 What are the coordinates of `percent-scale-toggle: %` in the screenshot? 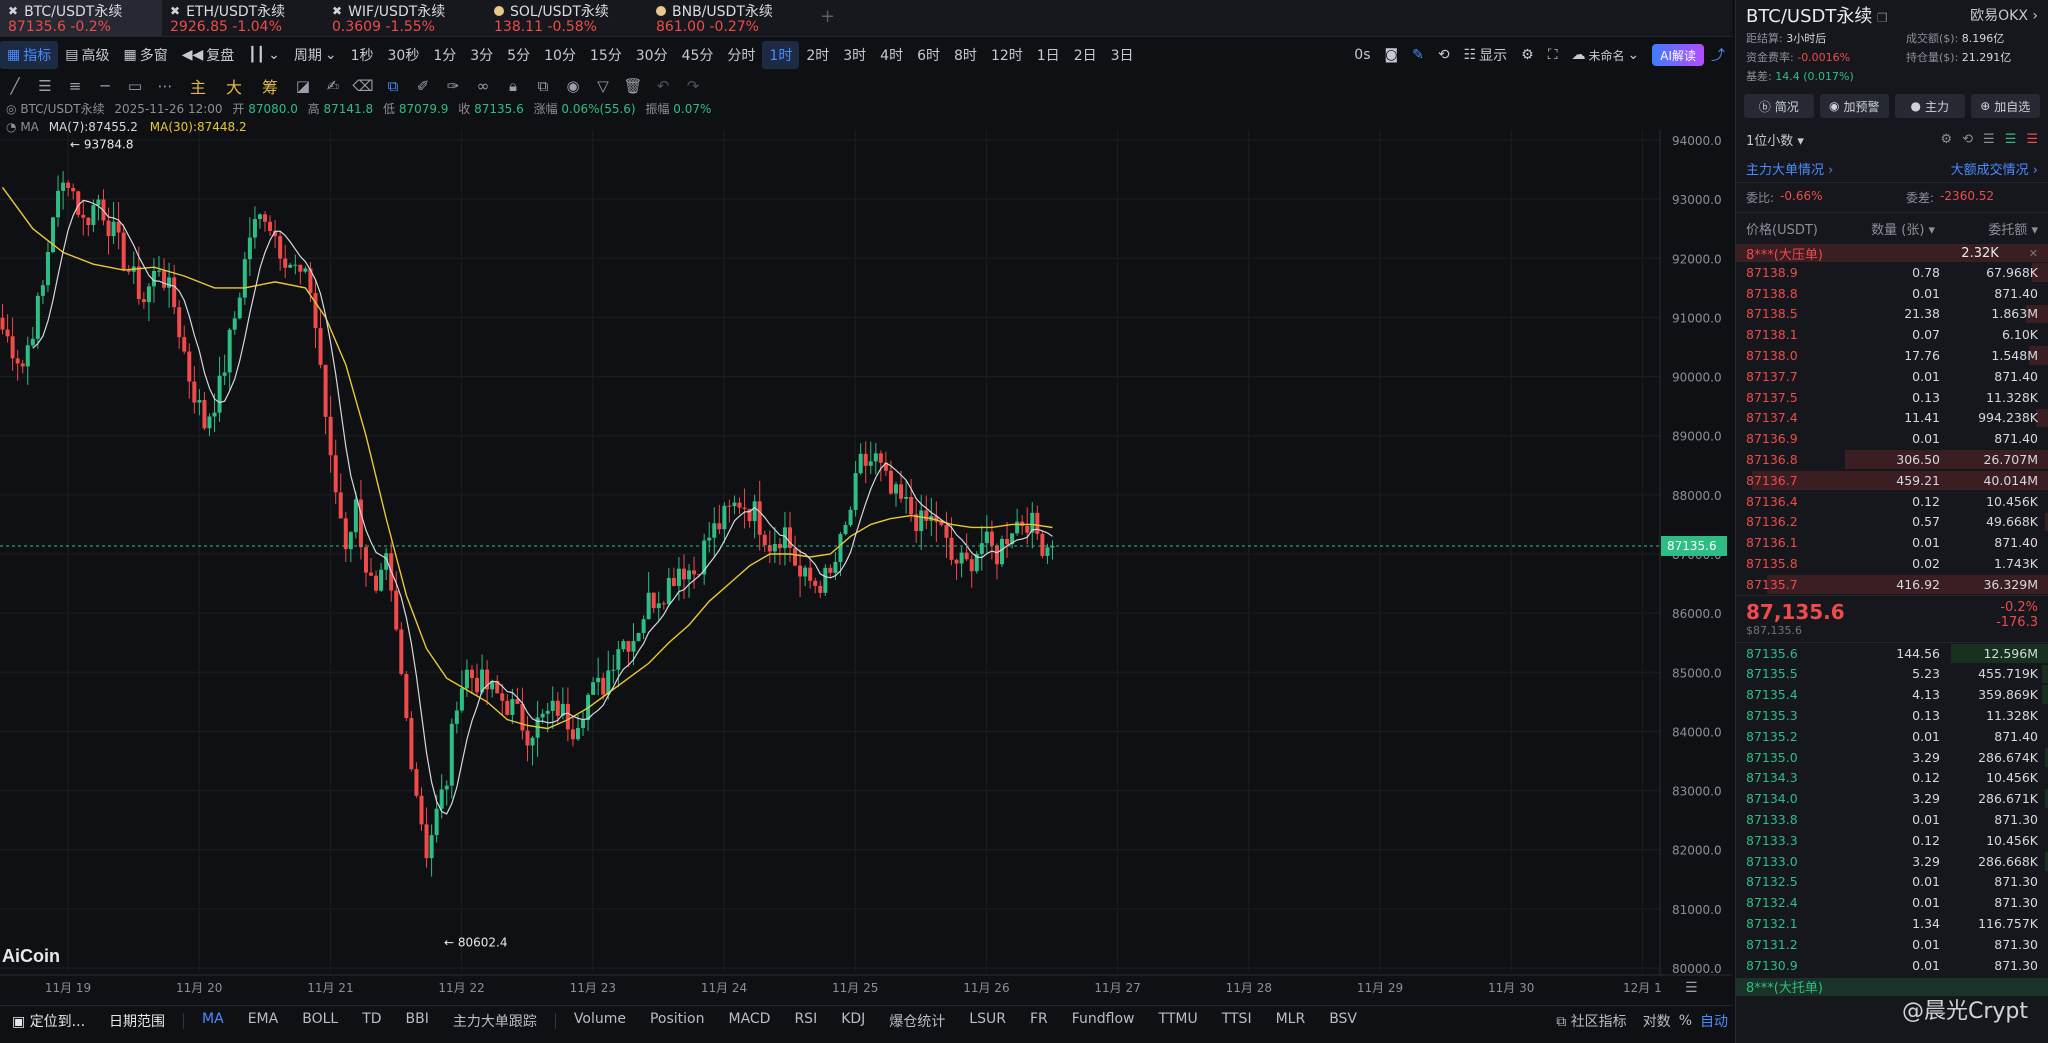 It's located at (1685, 1021).